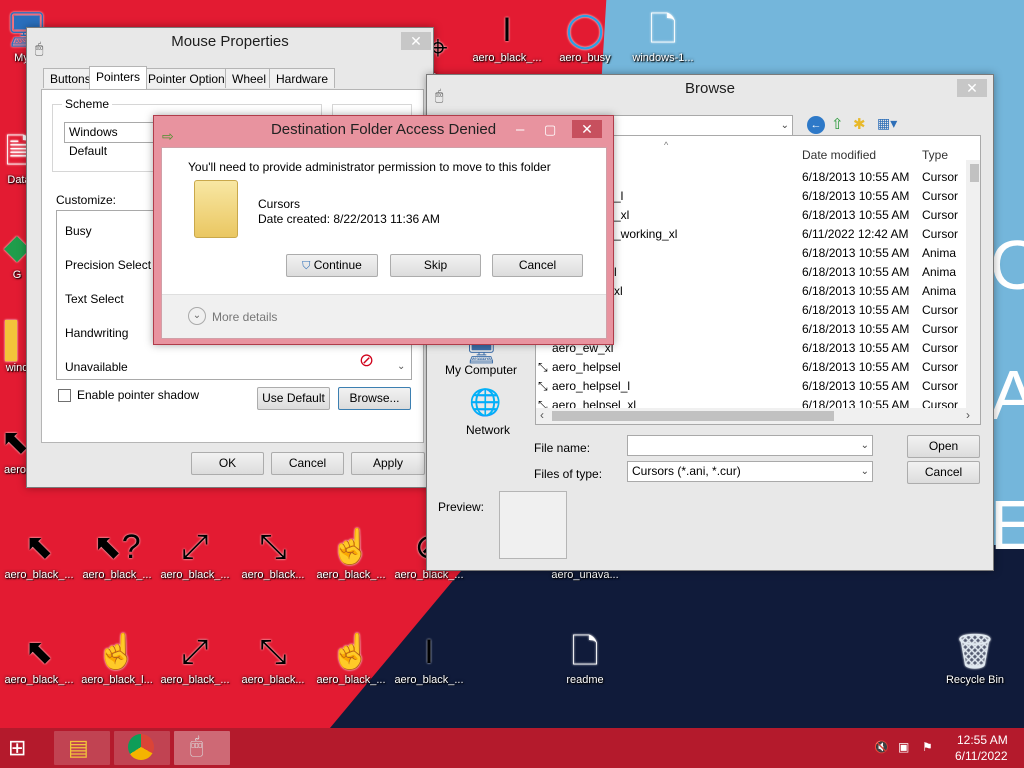  What do you see at coordinates (351, 547) in the screenshot?
I see `hand-cursor-icon: ☝` at bounding box center [351, 547].